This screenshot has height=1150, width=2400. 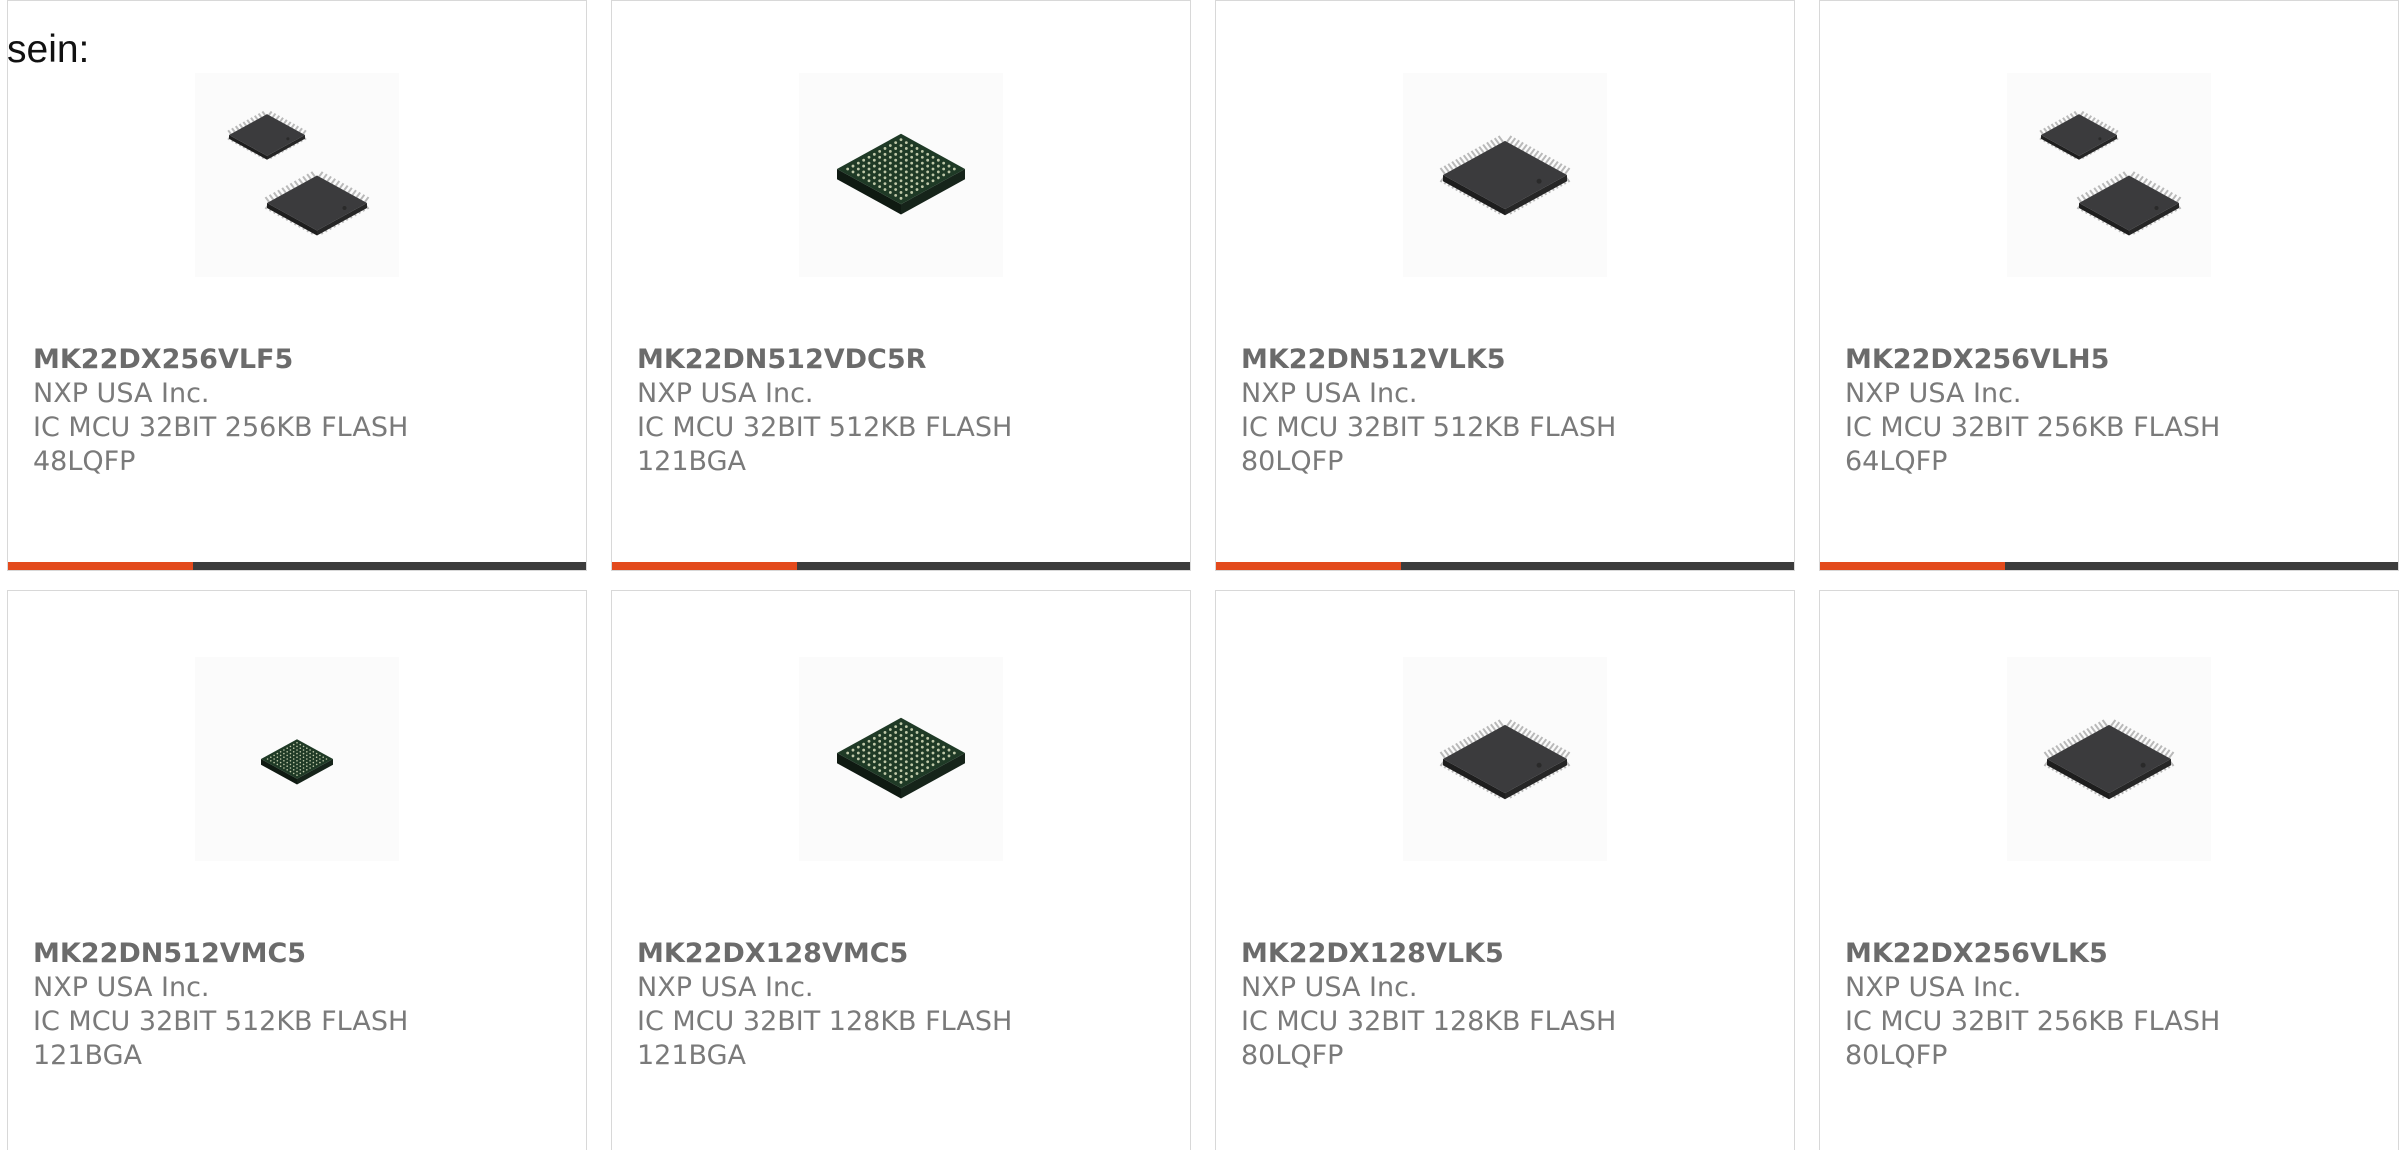 I want to click on part-number-link: MK22DX256VLK5, so click(x=2032, y=954).